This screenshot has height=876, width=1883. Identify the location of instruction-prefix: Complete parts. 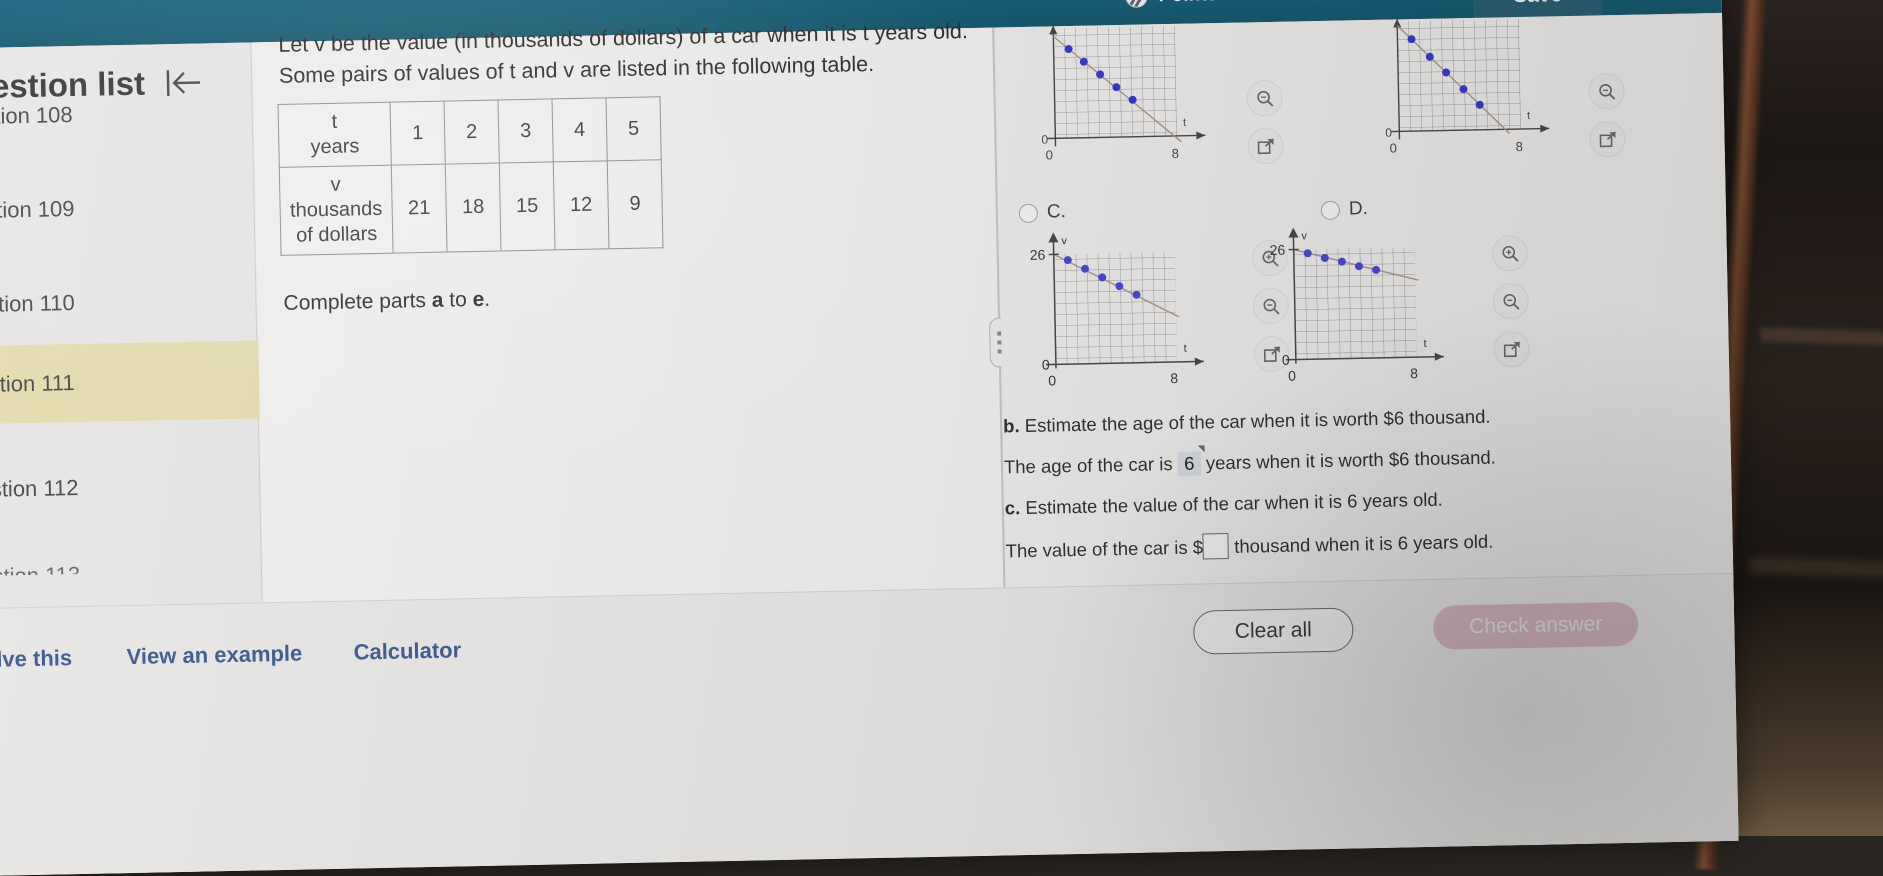
(357, 302).